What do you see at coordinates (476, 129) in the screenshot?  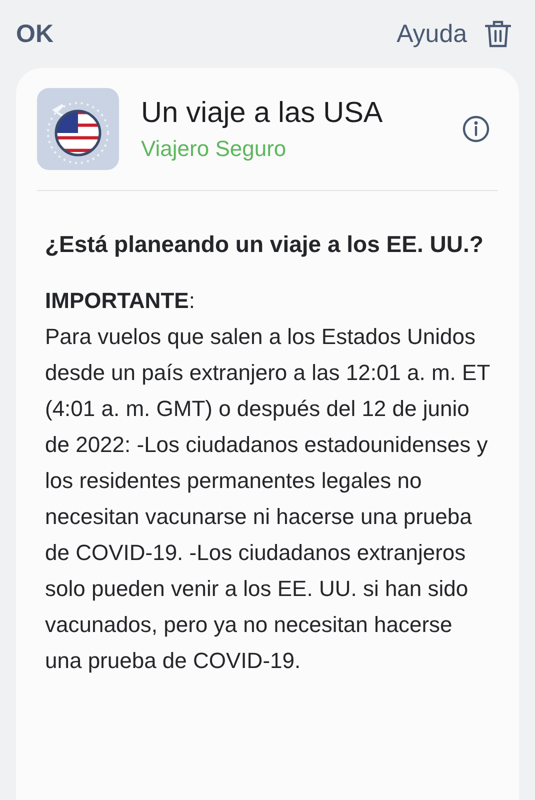 I see `info-icon` at bounding box center [476, 129].